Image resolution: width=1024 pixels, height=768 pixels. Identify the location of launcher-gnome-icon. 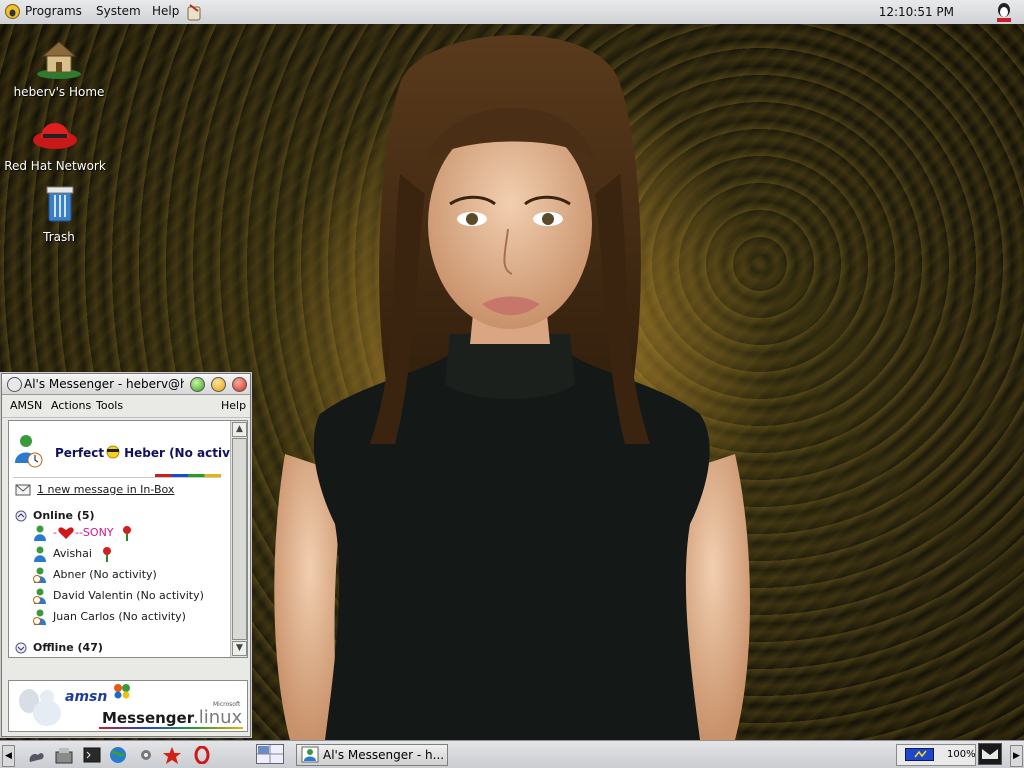
(36, 755).